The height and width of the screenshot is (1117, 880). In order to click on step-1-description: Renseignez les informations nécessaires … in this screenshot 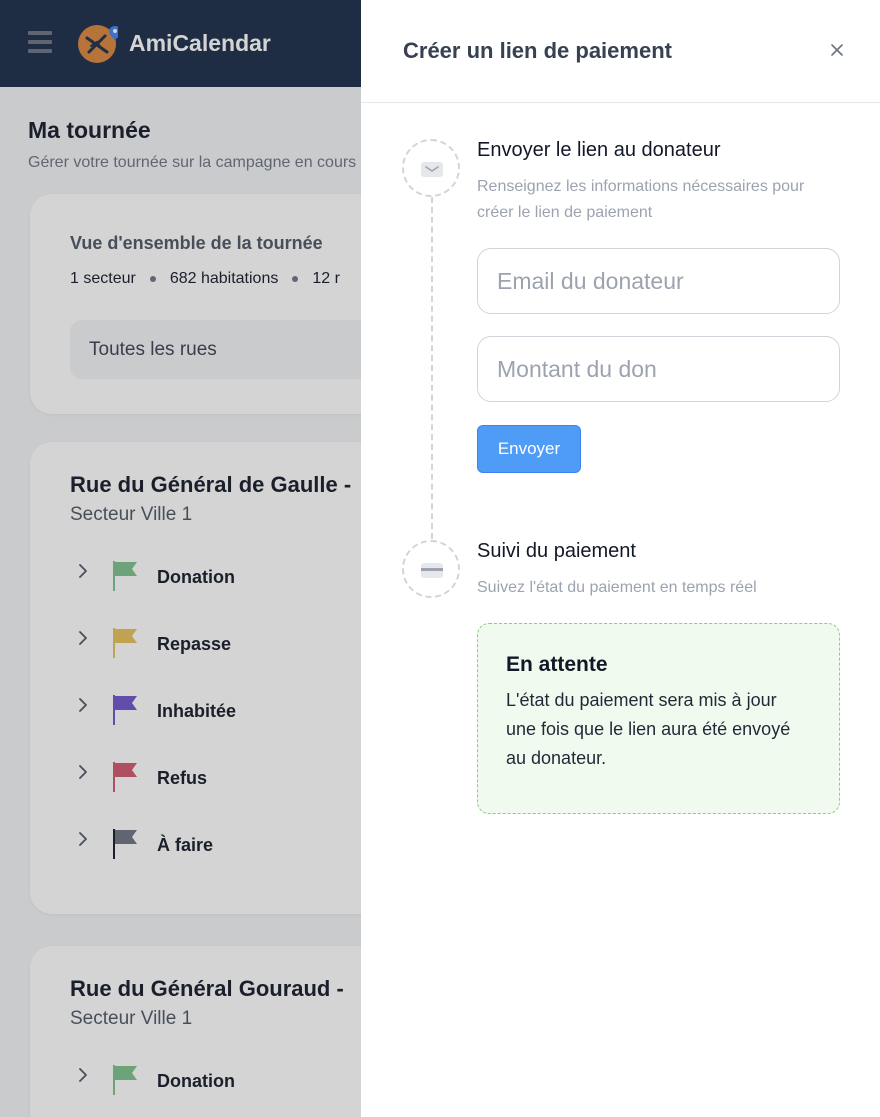, I will do `click(641, 199)`.